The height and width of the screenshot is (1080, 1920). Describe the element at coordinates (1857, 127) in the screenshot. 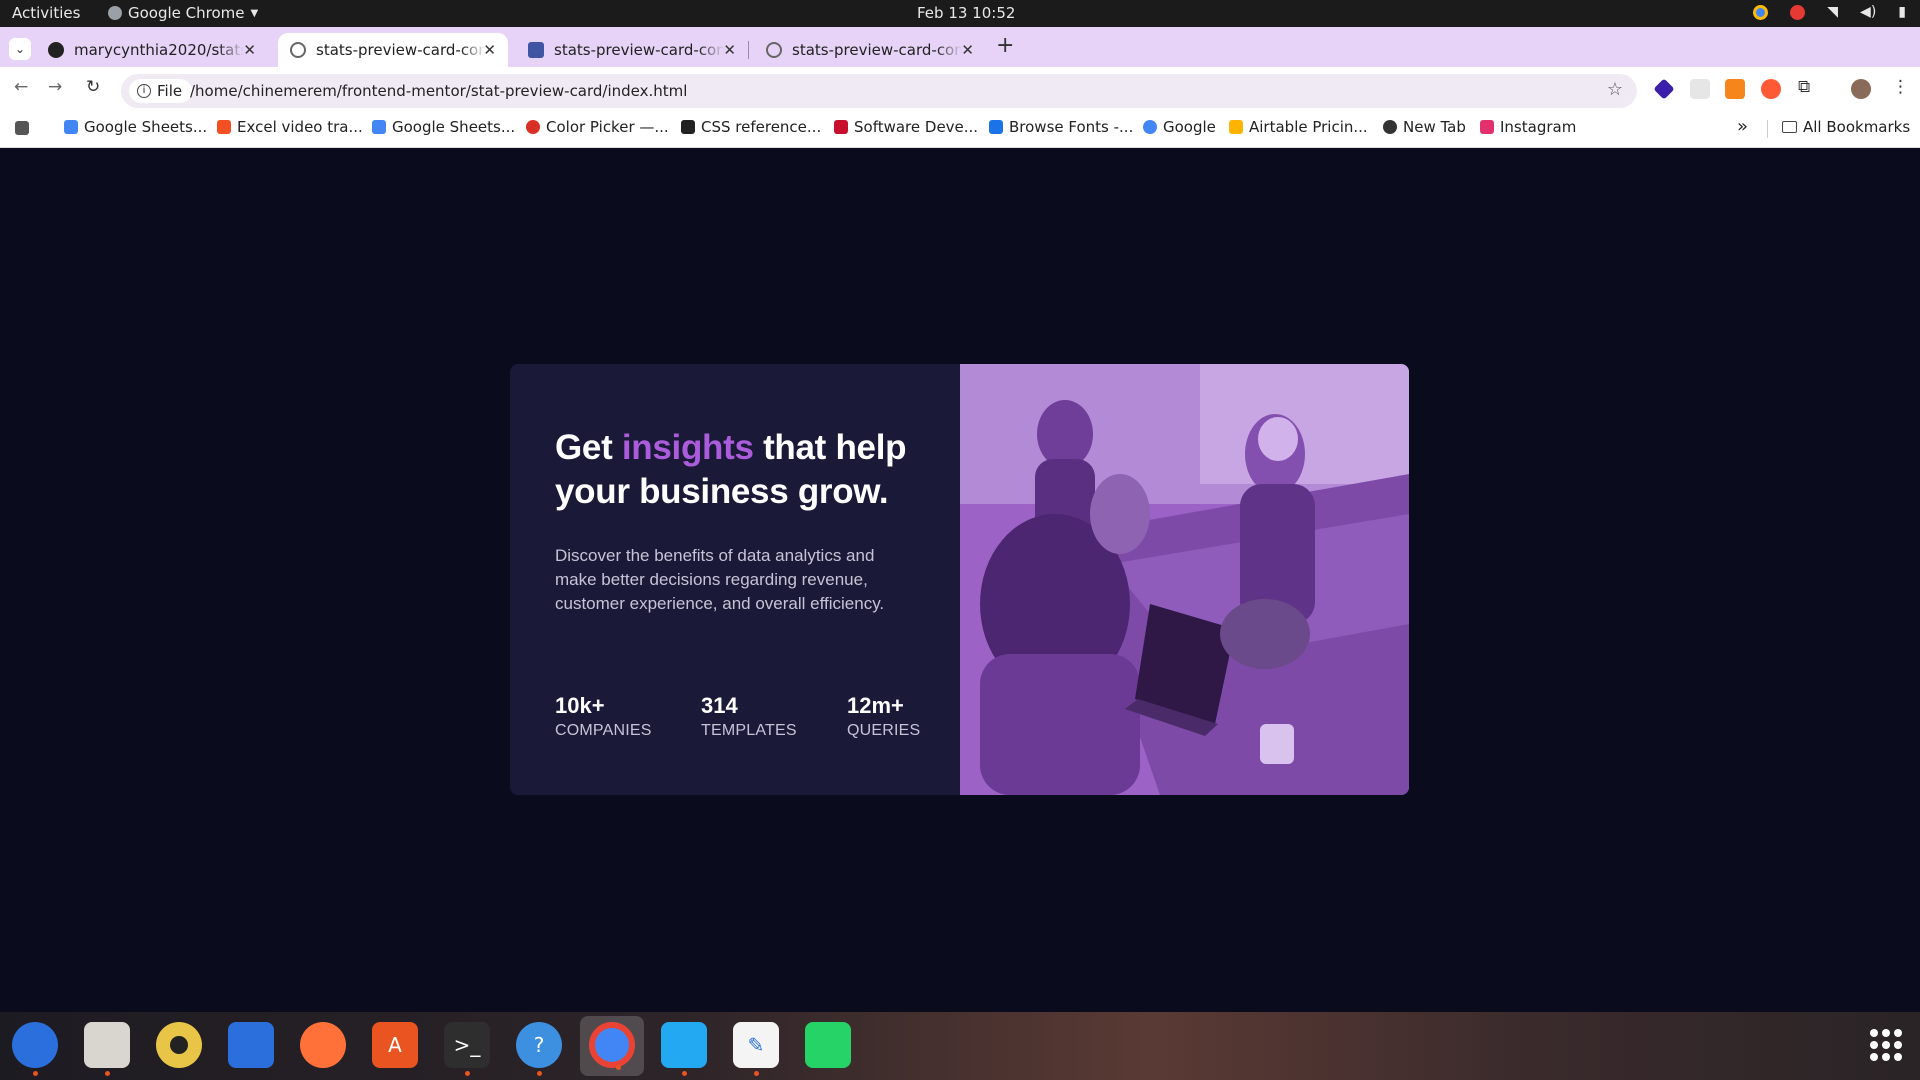

I see `all-bookmarks-label: All Bookmarks` at that location.